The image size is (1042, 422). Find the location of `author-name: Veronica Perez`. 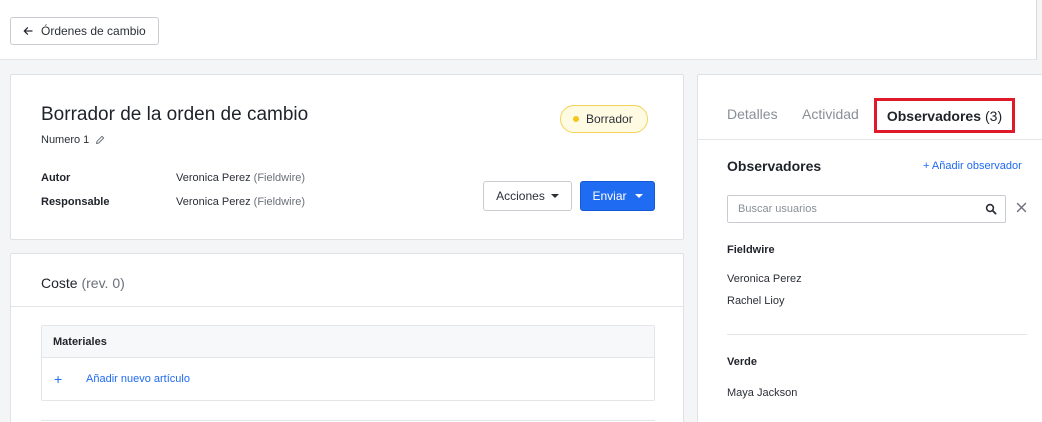

author-name: Veronica Perez is located at coordinates (213, 178).